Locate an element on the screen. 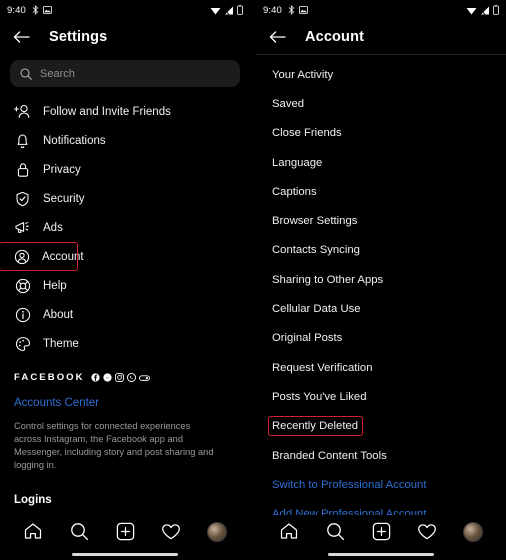 Image resolution: width=506 pixels, height=560 pixels. list-item-label: Your Activity is located at coordinates (303, 74).